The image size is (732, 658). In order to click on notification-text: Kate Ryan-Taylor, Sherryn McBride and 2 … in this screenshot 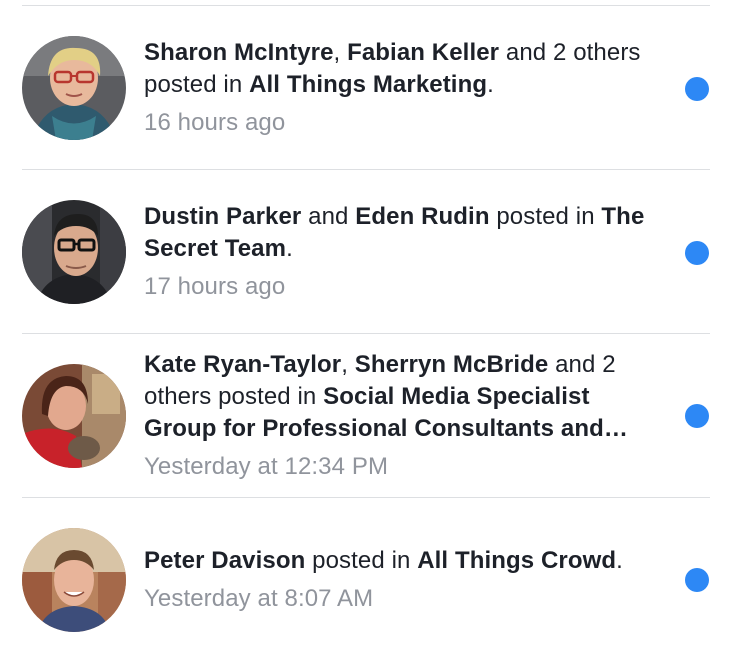, I will do `click(404, 416)`.